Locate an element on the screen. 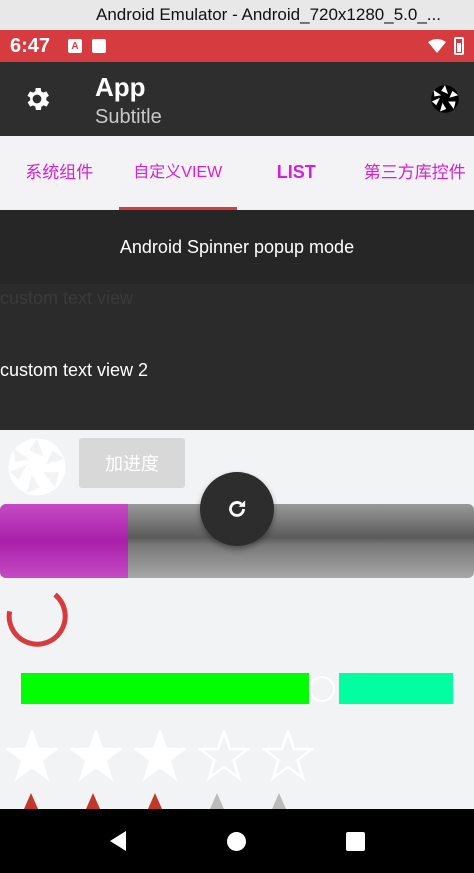 The height and width of the screenshot is (873, 474). rating-bar is located at coordinates (160, 756).